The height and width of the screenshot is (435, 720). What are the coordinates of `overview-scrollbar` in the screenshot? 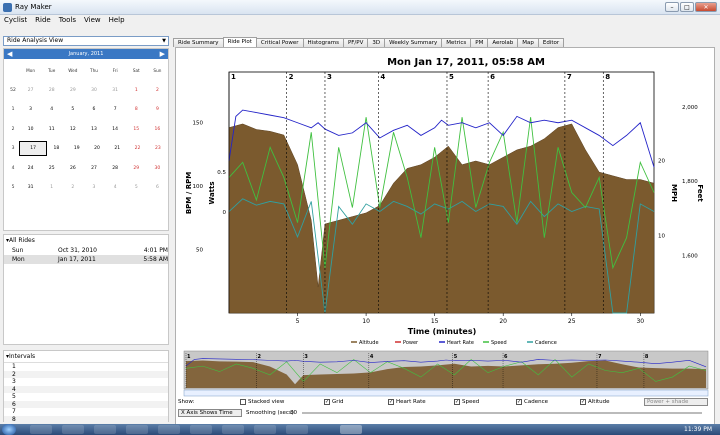 It's located at (446, 393).